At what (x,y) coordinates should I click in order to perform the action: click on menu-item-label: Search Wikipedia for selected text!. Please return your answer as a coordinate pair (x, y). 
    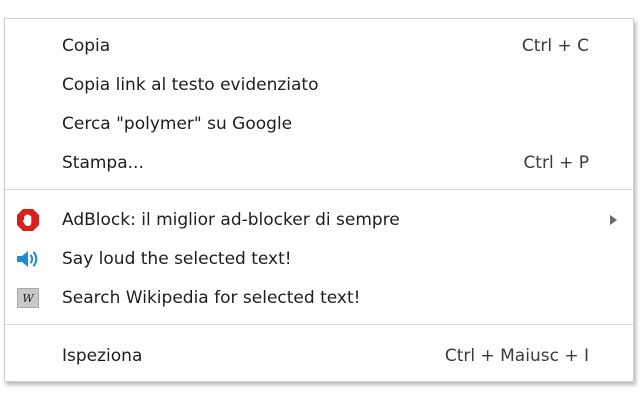
    Looking at the image, I should click on (211, 298).